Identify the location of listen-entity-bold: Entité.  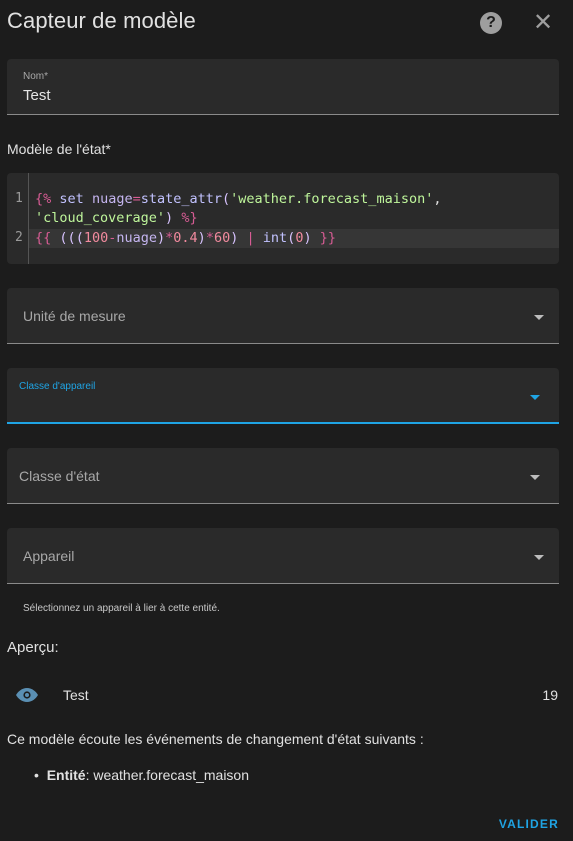
(66, 775).